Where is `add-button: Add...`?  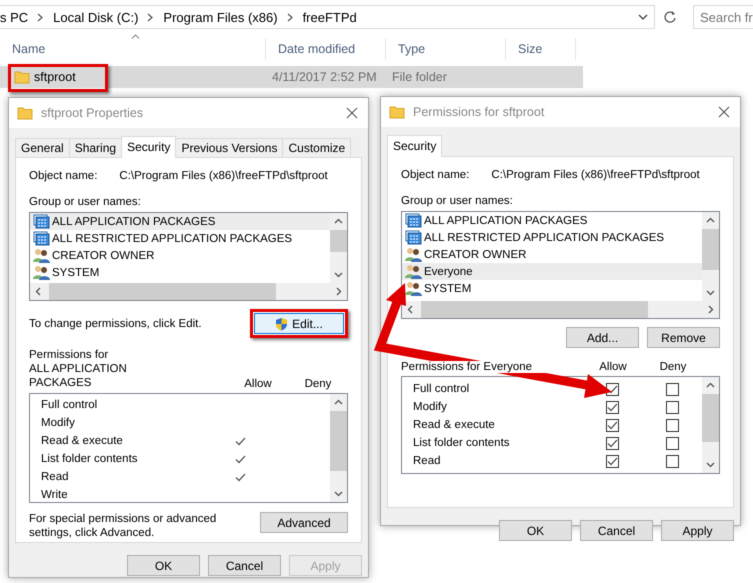
add-button: Add... is located at coordinates (602, 337).